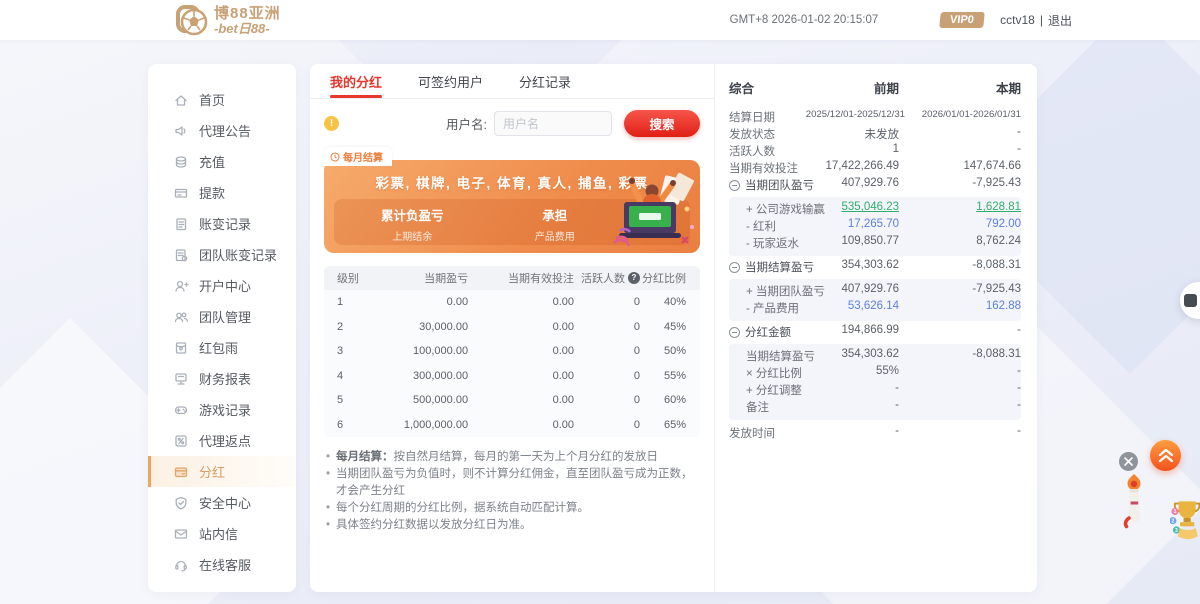 The width and height of the screenshot is (1200, 604). Describe the element at coordinates (222, 564) in the screenshot. I see `sidebar-item-online-service: 在线客服` at that location.